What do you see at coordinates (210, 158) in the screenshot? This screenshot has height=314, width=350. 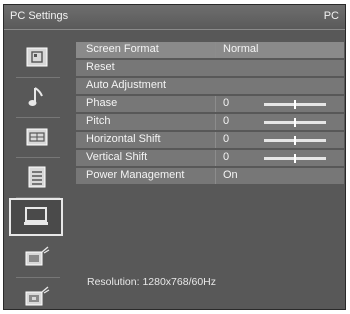 I see `menu-row-vertical-shift: Vertical Shift 0` at bounding box center [210, 158].